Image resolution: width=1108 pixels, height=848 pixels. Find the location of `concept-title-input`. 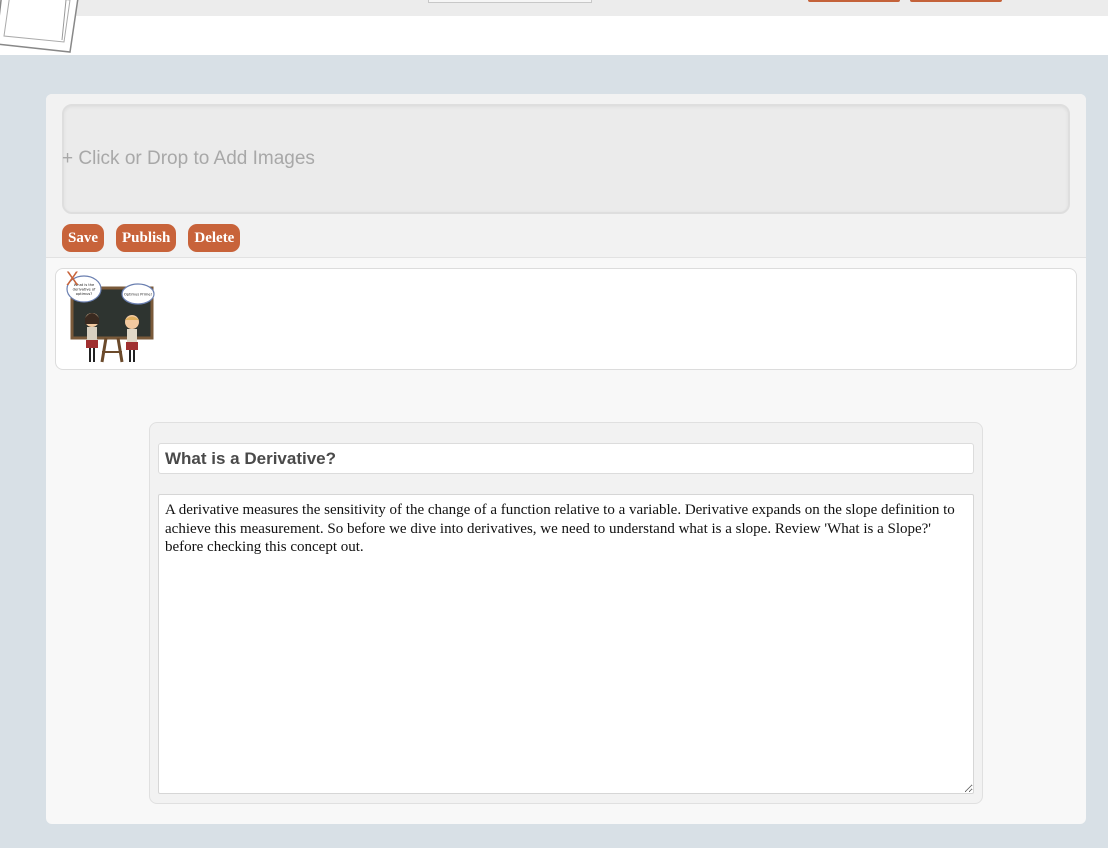

concept-title-input is located at coordinates (566, 458).